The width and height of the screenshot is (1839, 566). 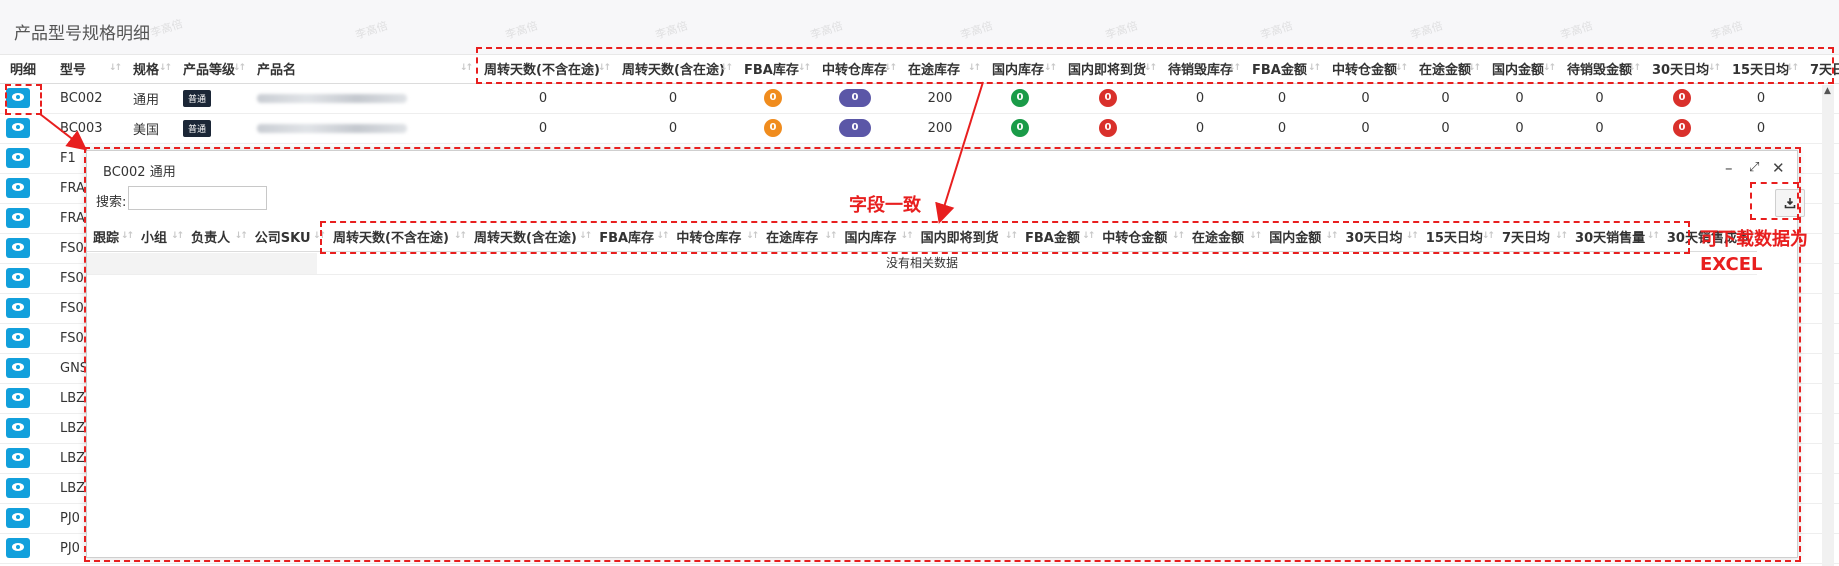 I want to click on fields-match-annotation: 字段一致, so click(x=885, y=205).